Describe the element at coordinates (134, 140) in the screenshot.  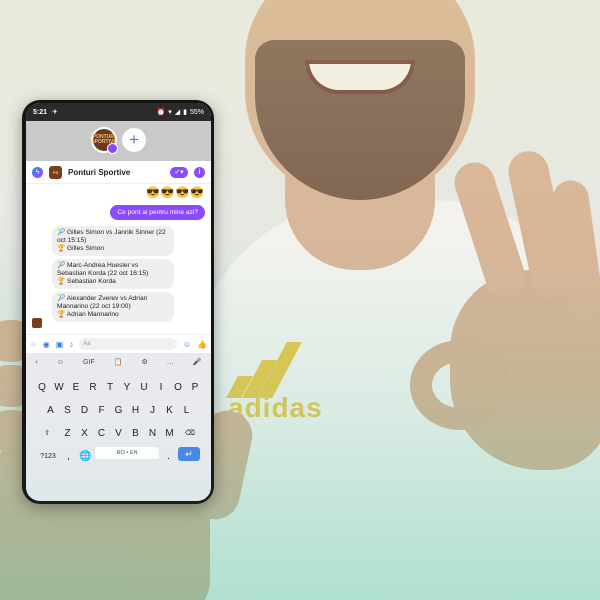
I see `add-chat-head-button: +` at that location.